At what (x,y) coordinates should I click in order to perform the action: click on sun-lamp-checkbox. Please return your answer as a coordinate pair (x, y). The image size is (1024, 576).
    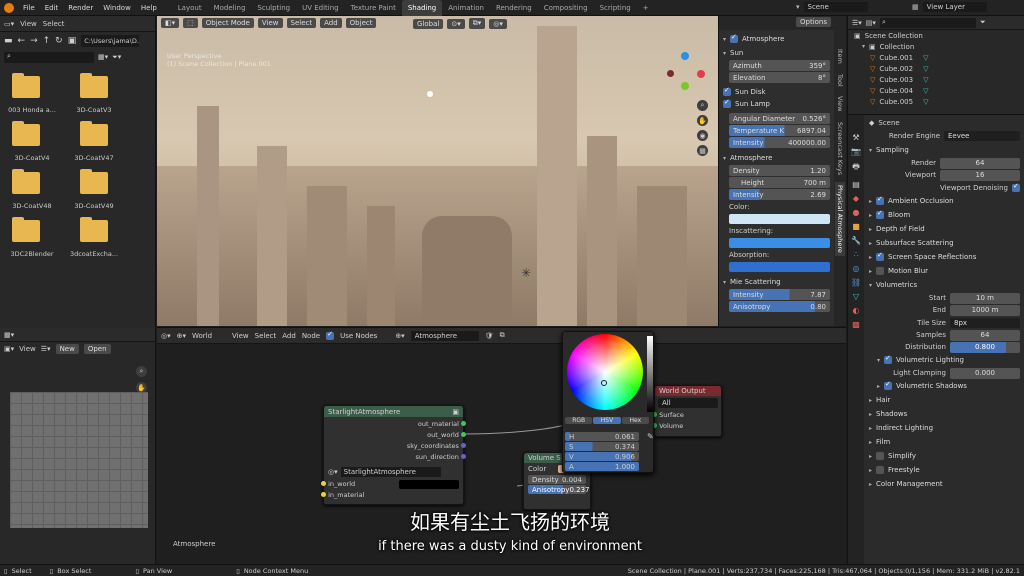
    Looking at the image, I should click on (727, 103).